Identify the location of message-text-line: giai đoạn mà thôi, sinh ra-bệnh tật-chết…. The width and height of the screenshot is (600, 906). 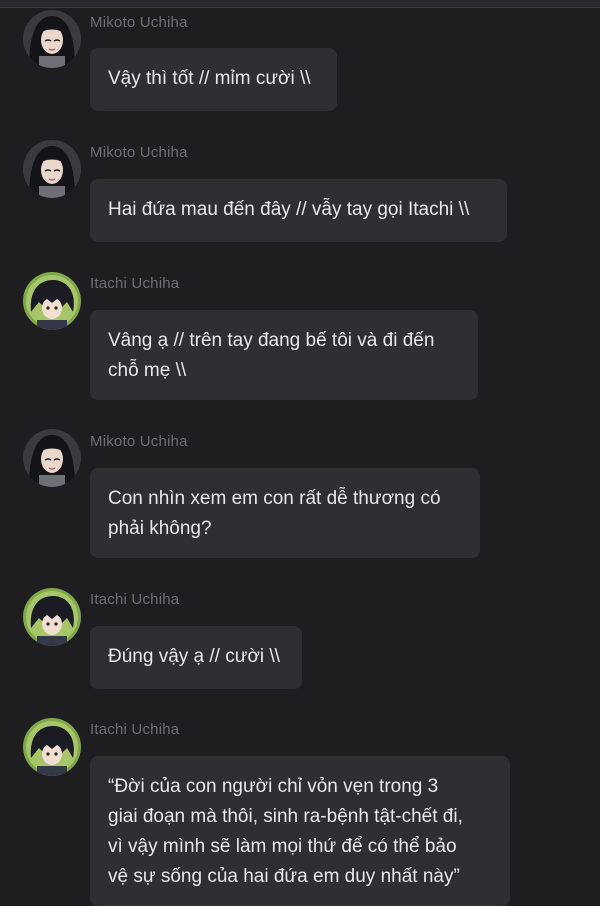
(285, 816).